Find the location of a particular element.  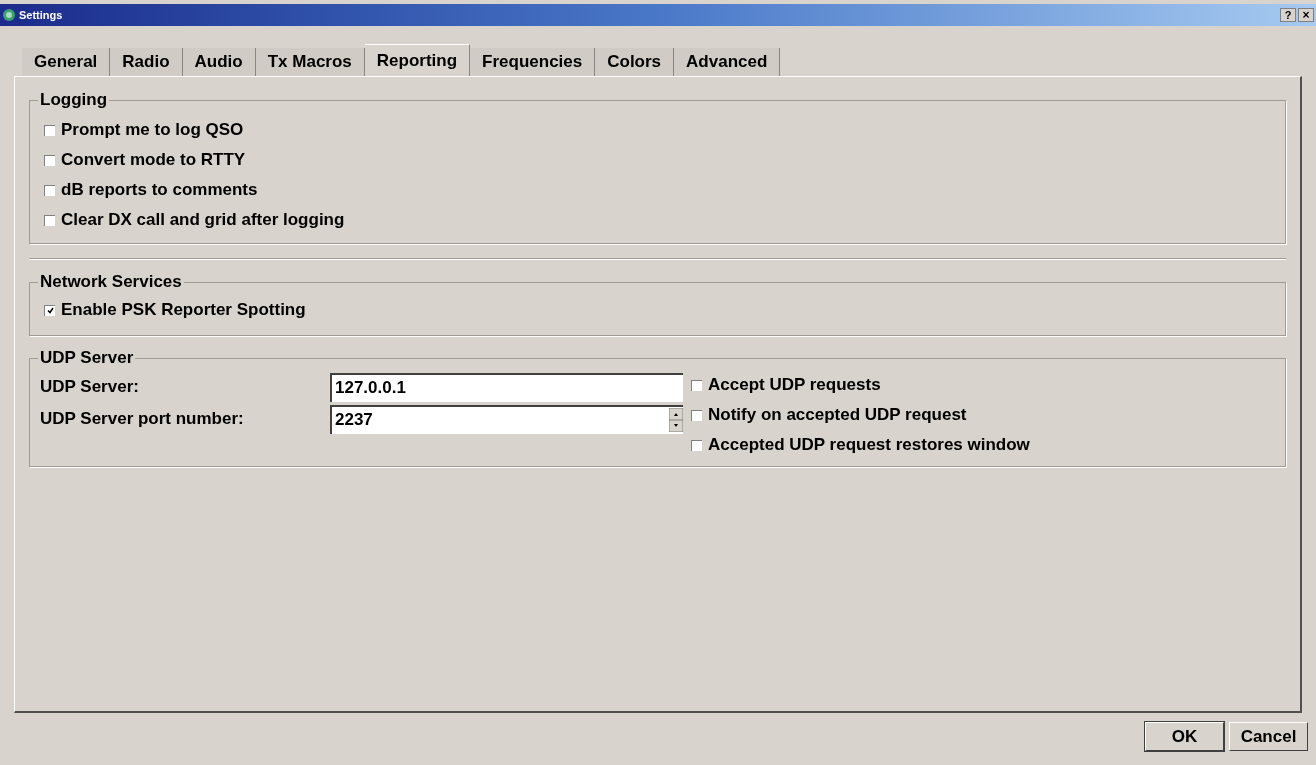

checkbox-label: Convert mode to RTTY is located at coordinates (153, 160).